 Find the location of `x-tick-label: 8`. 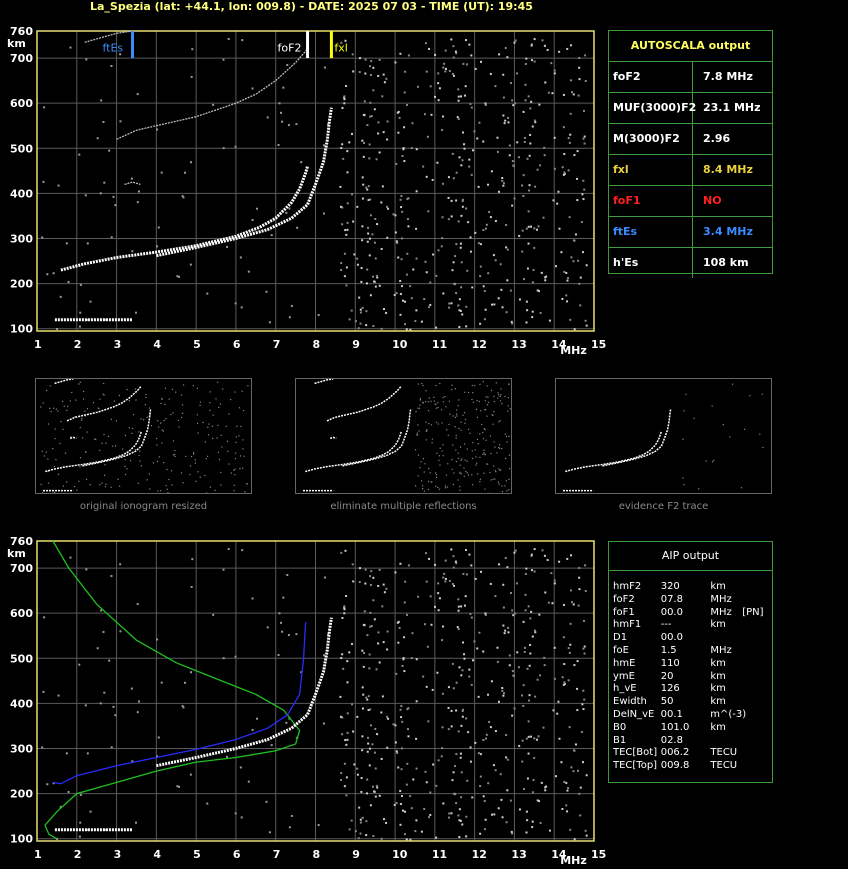

x-tick-label: 8 is located at coordinates (317, 854).